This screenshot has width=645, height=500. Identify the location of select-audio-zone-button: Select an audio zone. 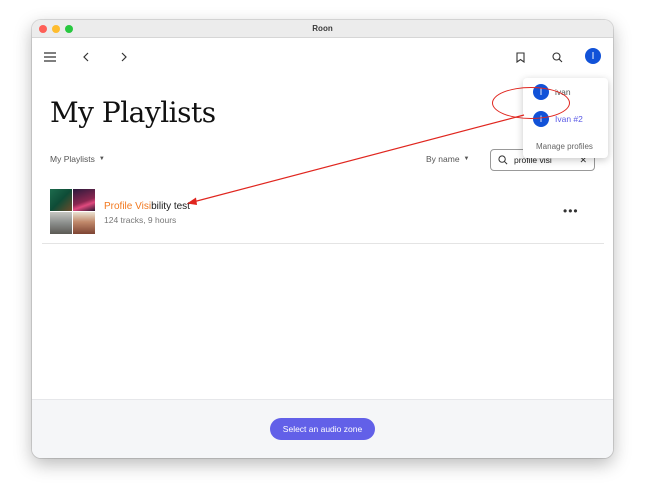
(322, 429).